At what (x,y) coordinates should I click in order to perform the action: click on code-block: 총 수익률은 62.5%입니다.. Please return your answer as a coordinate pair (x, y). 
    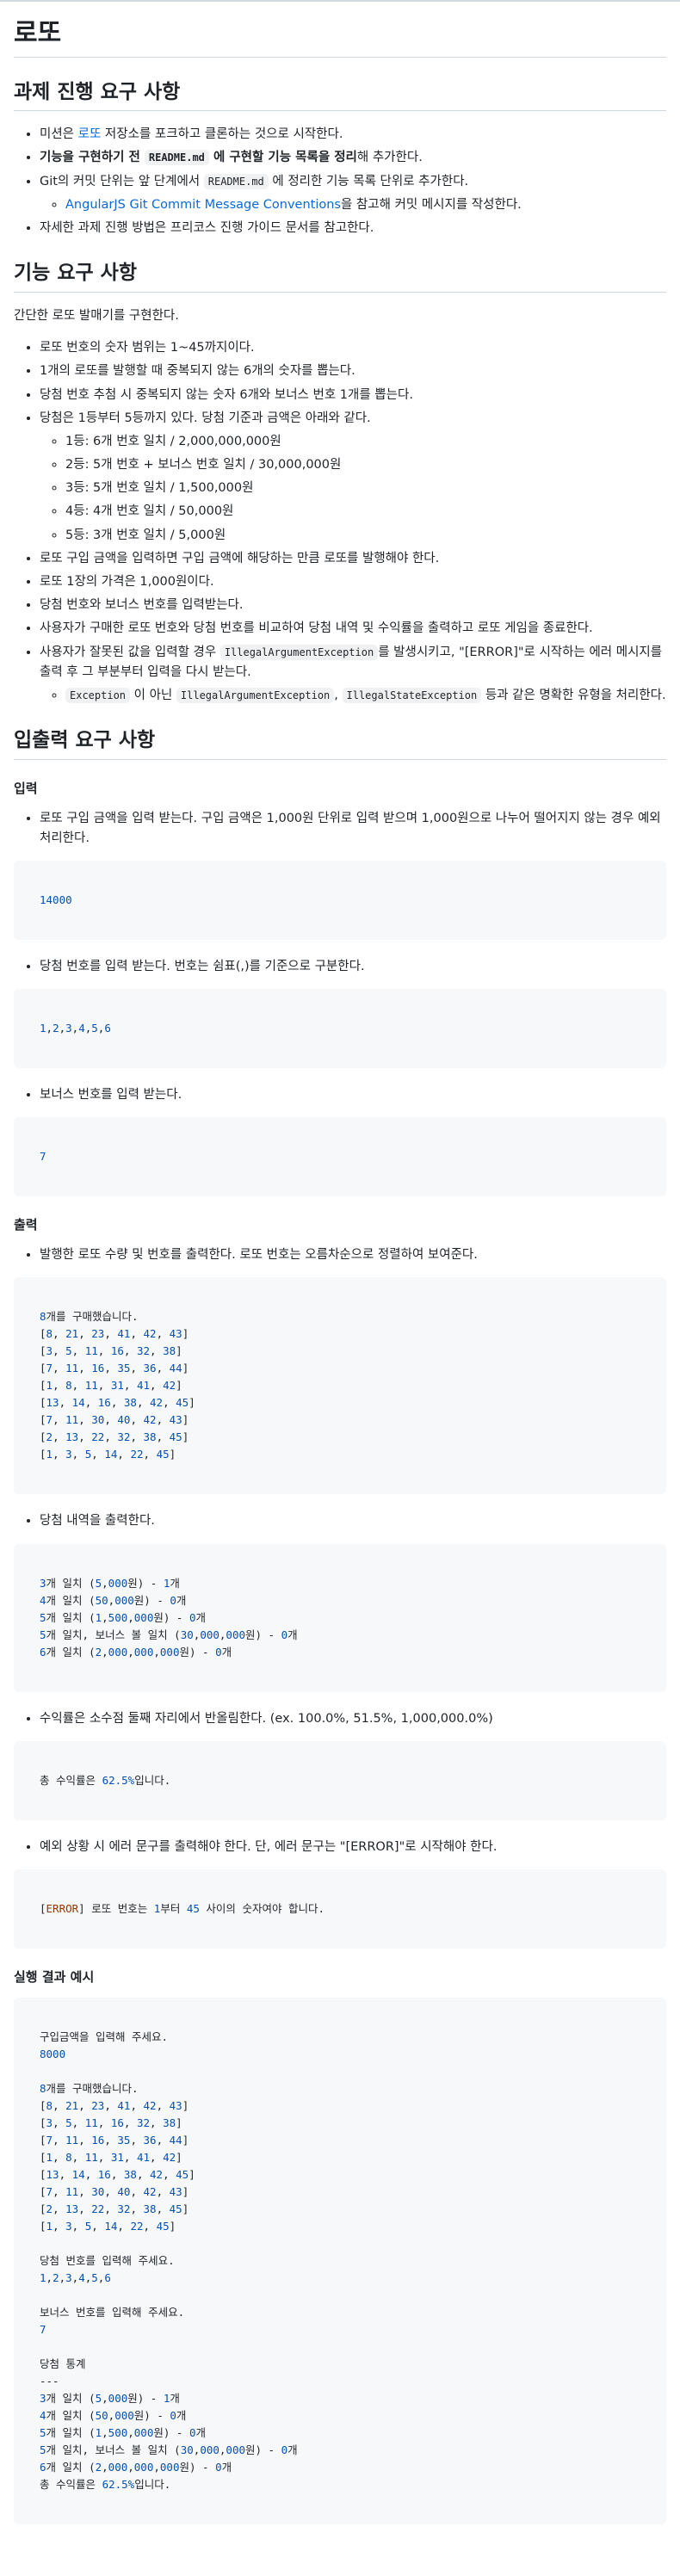
    Looking at the image, I should click on (340, 1780).